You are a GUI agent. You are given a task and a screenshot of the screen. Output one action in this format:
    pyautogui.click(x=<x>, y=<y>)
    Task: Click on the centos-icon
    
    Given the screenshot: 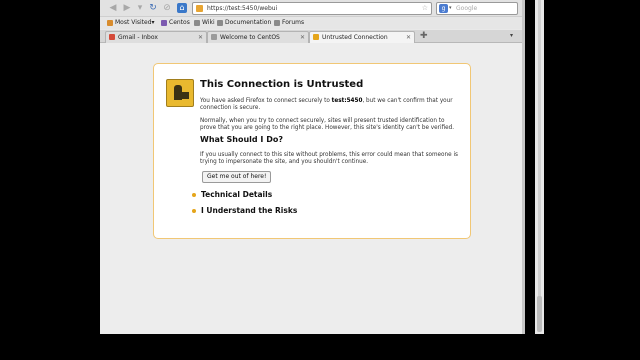 What is the action you would take?
    pyautogui.click(x=164, y=22)
    